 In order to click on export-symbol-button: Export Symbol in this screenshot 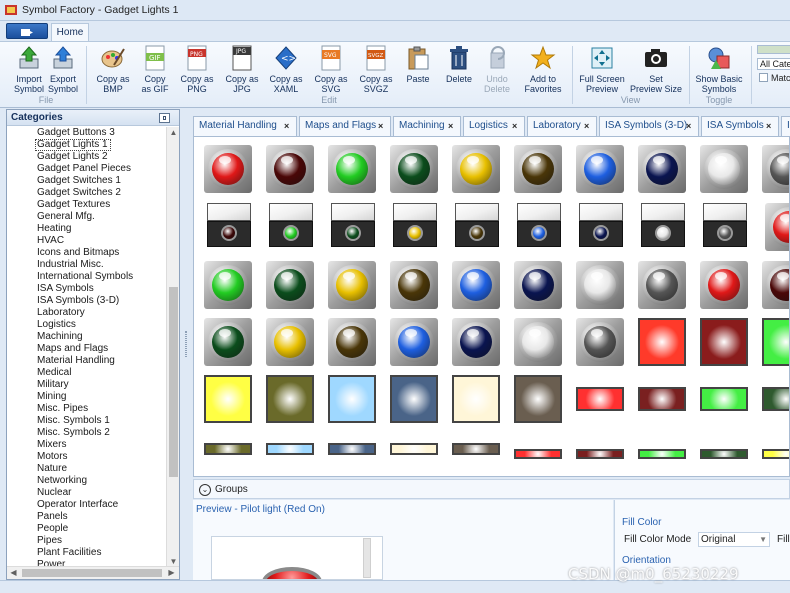, I will do `click(63, 69)`.